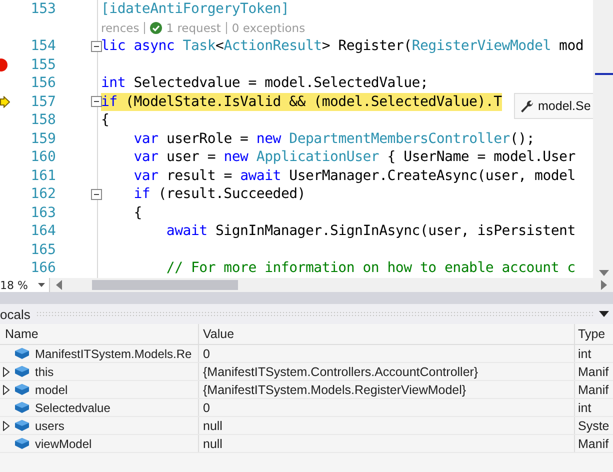 Image resolution: width=613 pixels, height=472 pixels. What do you see at coordinates (603, 139) in the screenshot?
I see `vertical-scrollbar` at bounding box center [603, 139].